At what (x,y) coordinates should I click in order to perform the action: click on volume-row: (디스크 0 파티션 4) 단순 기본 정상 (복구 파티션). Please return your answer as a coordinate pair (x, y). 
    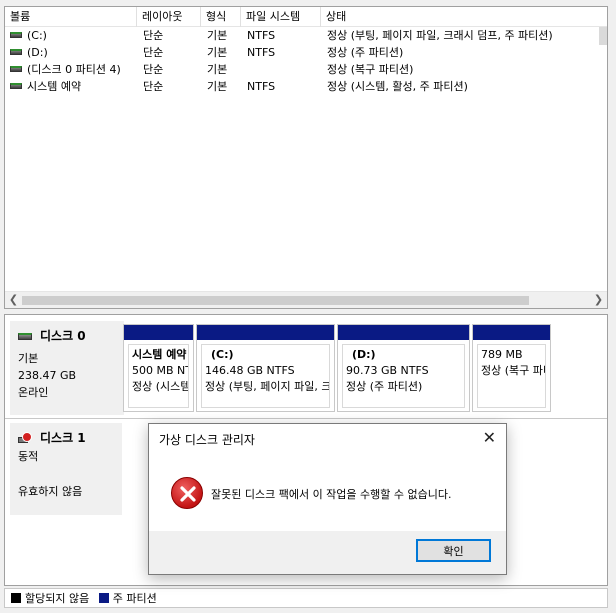
    Looking at the image, I should click on (306, 69).